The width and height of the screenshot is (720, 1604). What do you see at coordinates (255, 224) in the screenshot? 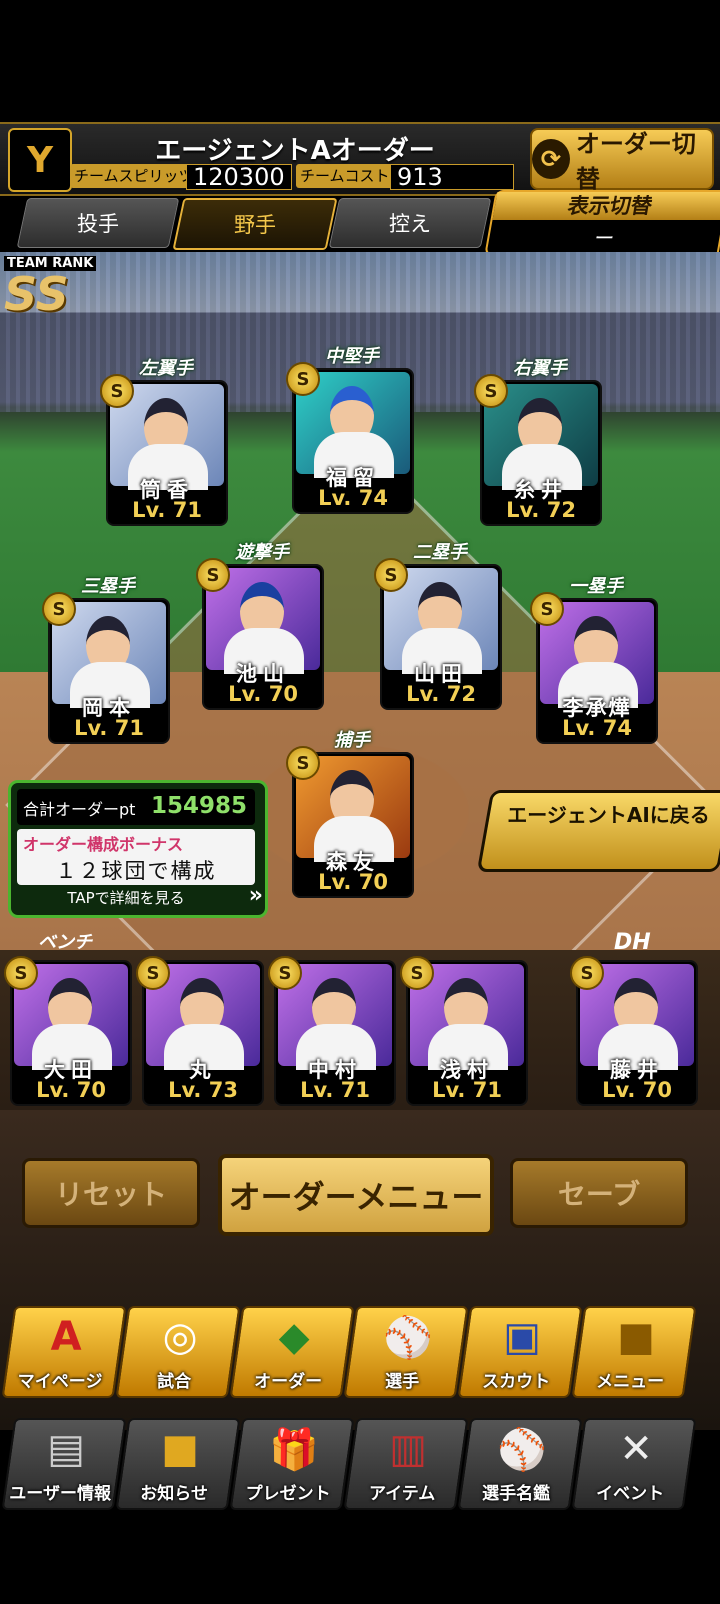
I see `tab-fielder: 野手` at bounding box center [255, 224].